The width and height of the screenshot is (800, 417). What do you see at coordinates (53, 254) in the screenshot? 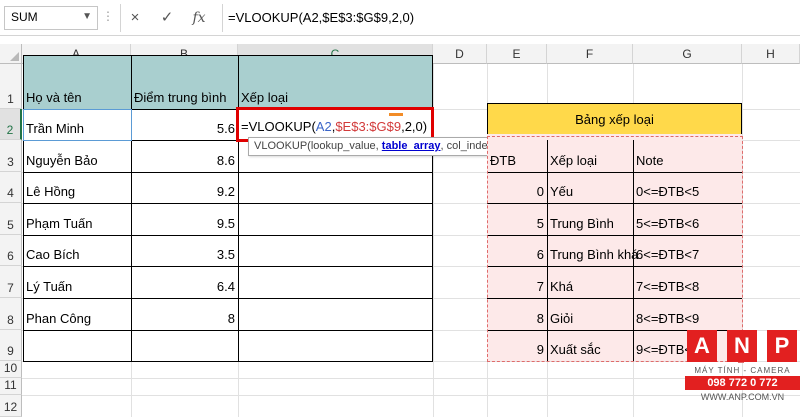
I see `student-name: Cao Bích` at bounding box center [53, 254].